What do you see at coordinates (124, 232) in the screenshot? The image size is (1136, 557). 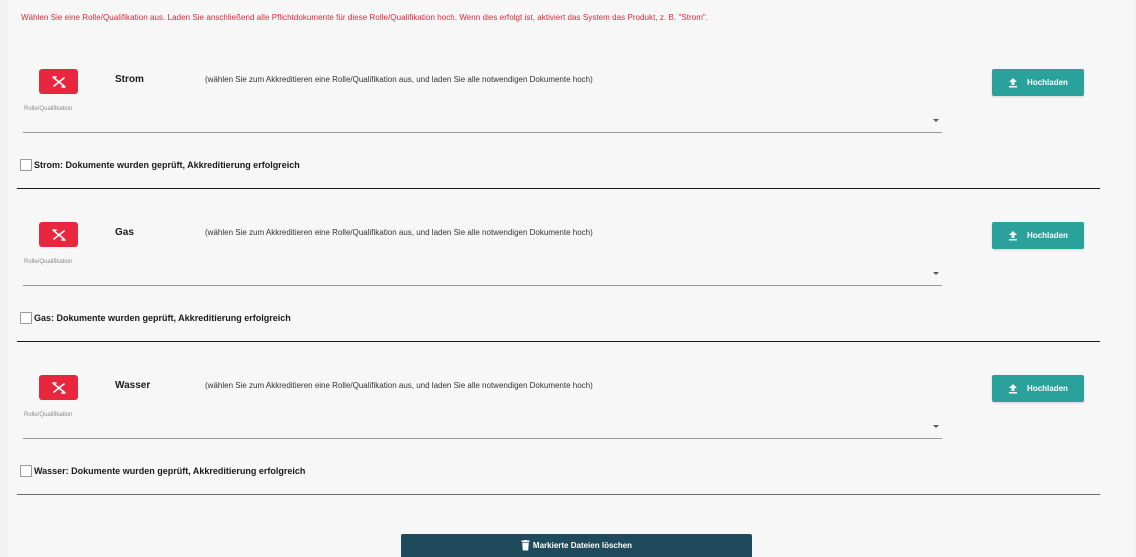 I see `product-name: Gas` at bounding box center [124, 232].